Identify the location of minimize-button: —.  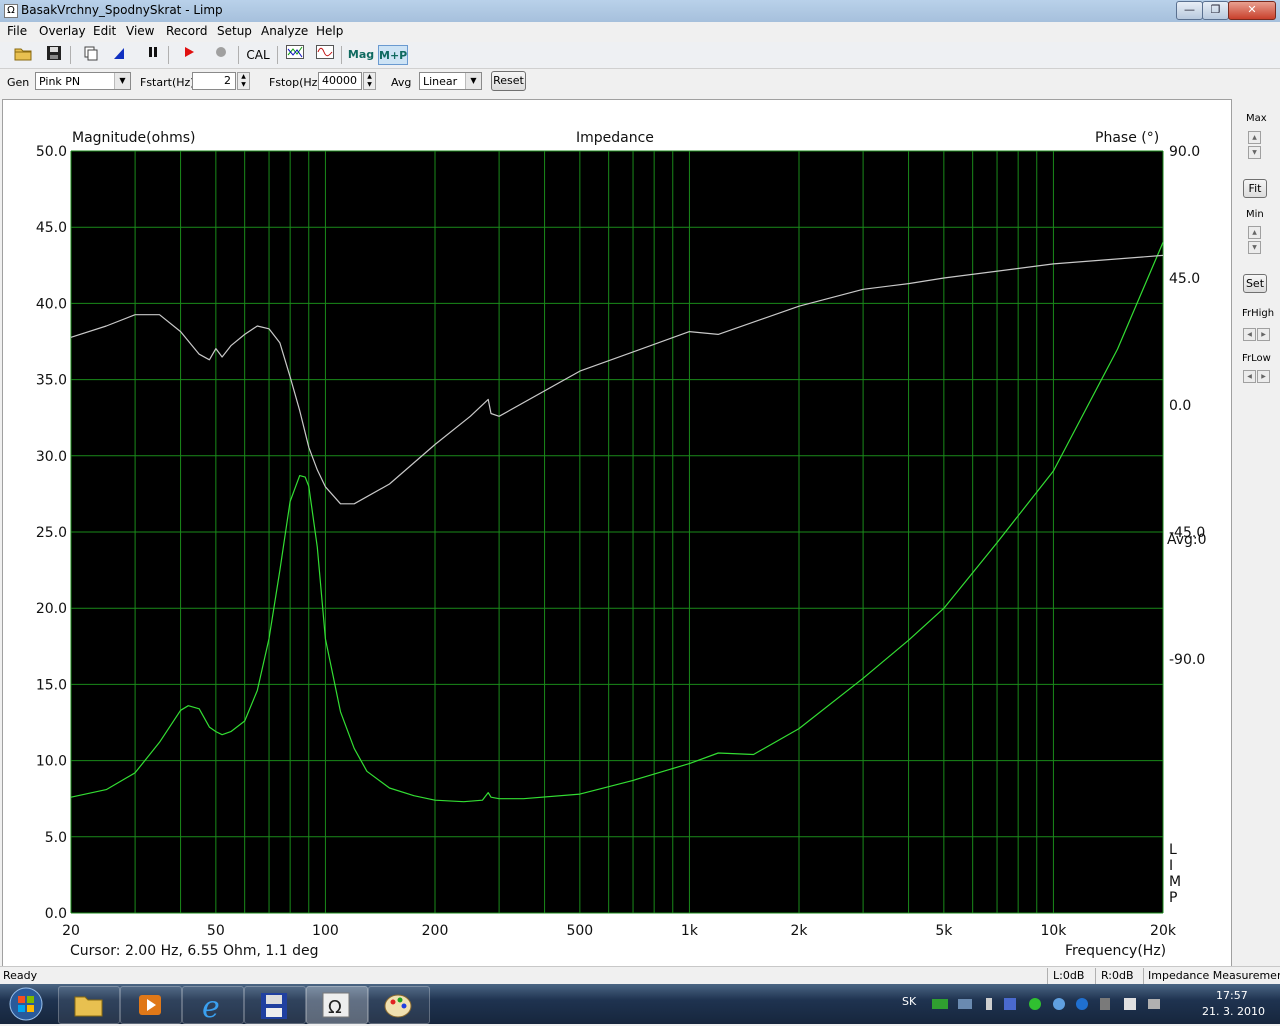
(1189, 10).